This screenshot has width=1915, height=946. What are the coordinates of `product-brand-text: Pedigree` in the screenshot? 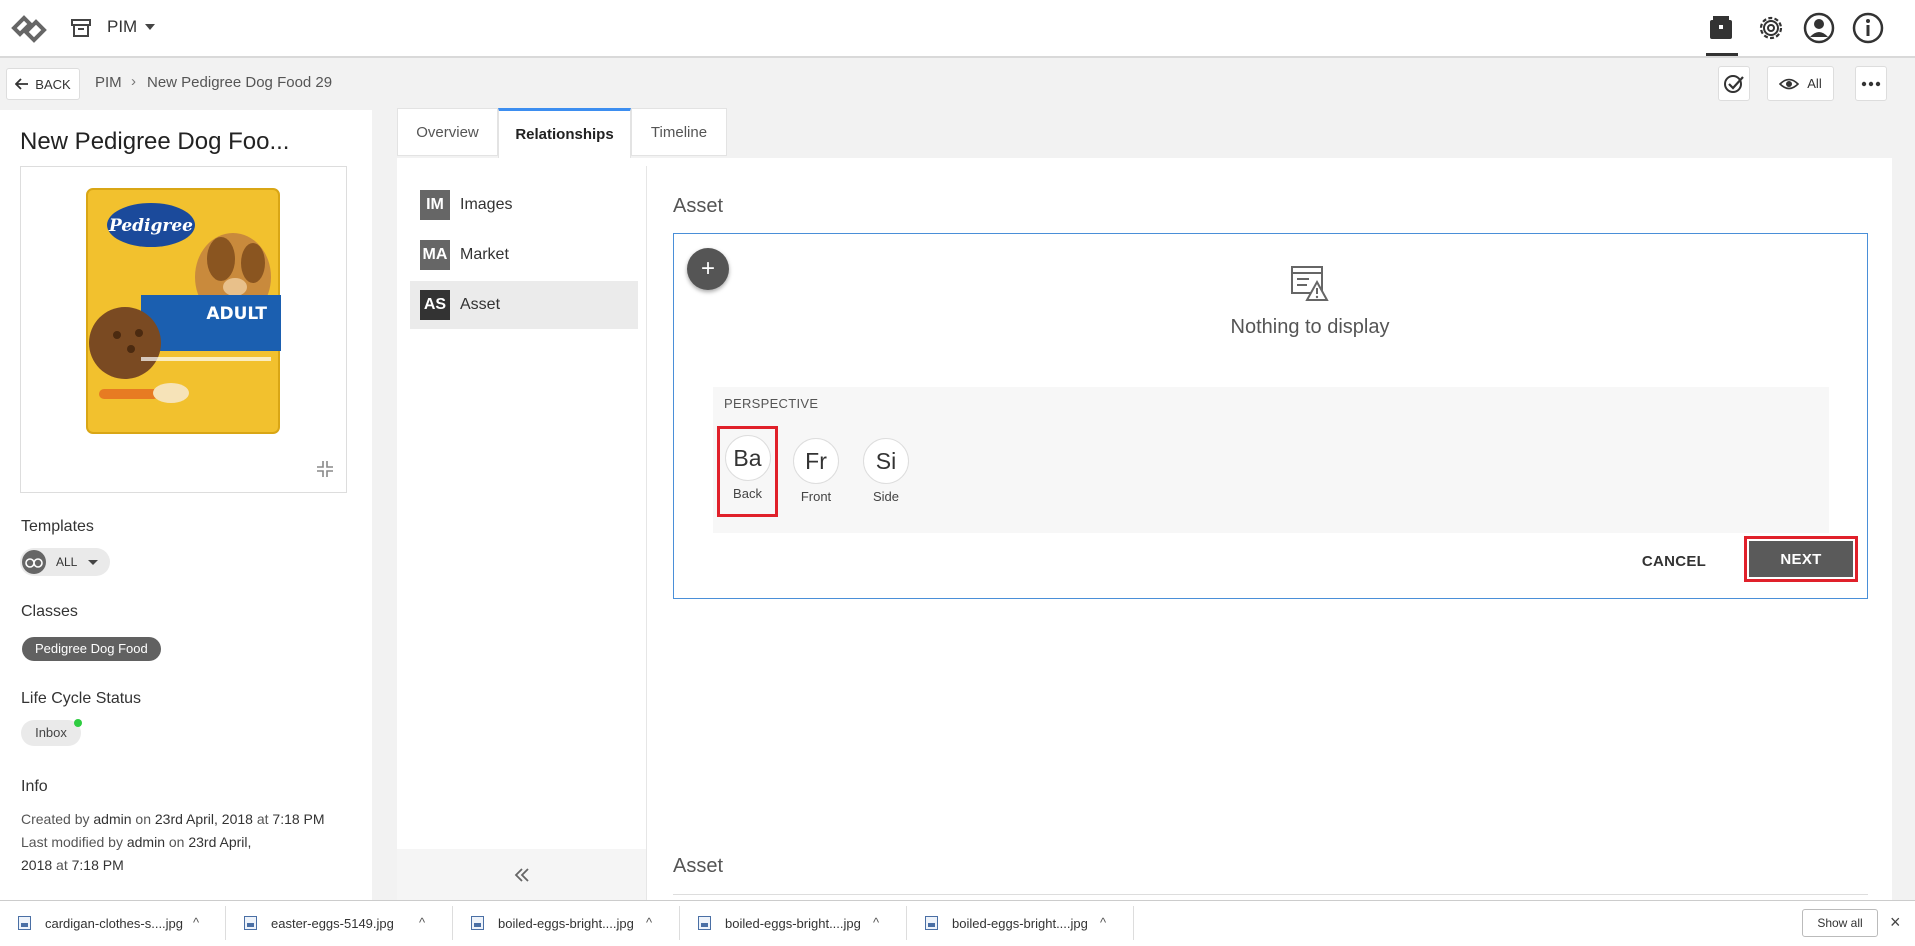 It's located at (150, 226).